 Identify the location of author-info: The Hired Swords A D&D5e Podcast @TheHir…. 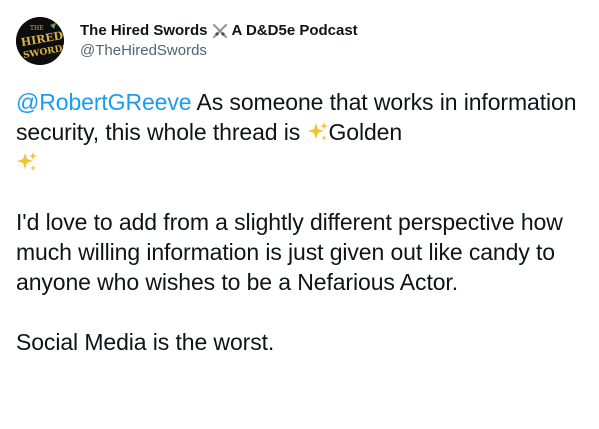
(219, 41).